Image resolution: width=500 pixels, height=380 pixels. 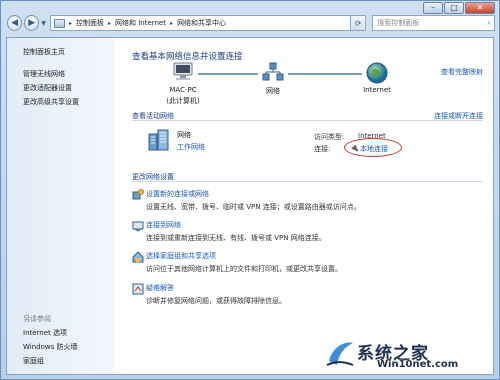 I want to click on computer-name: MAC-PC, so click(x=183, y=90).